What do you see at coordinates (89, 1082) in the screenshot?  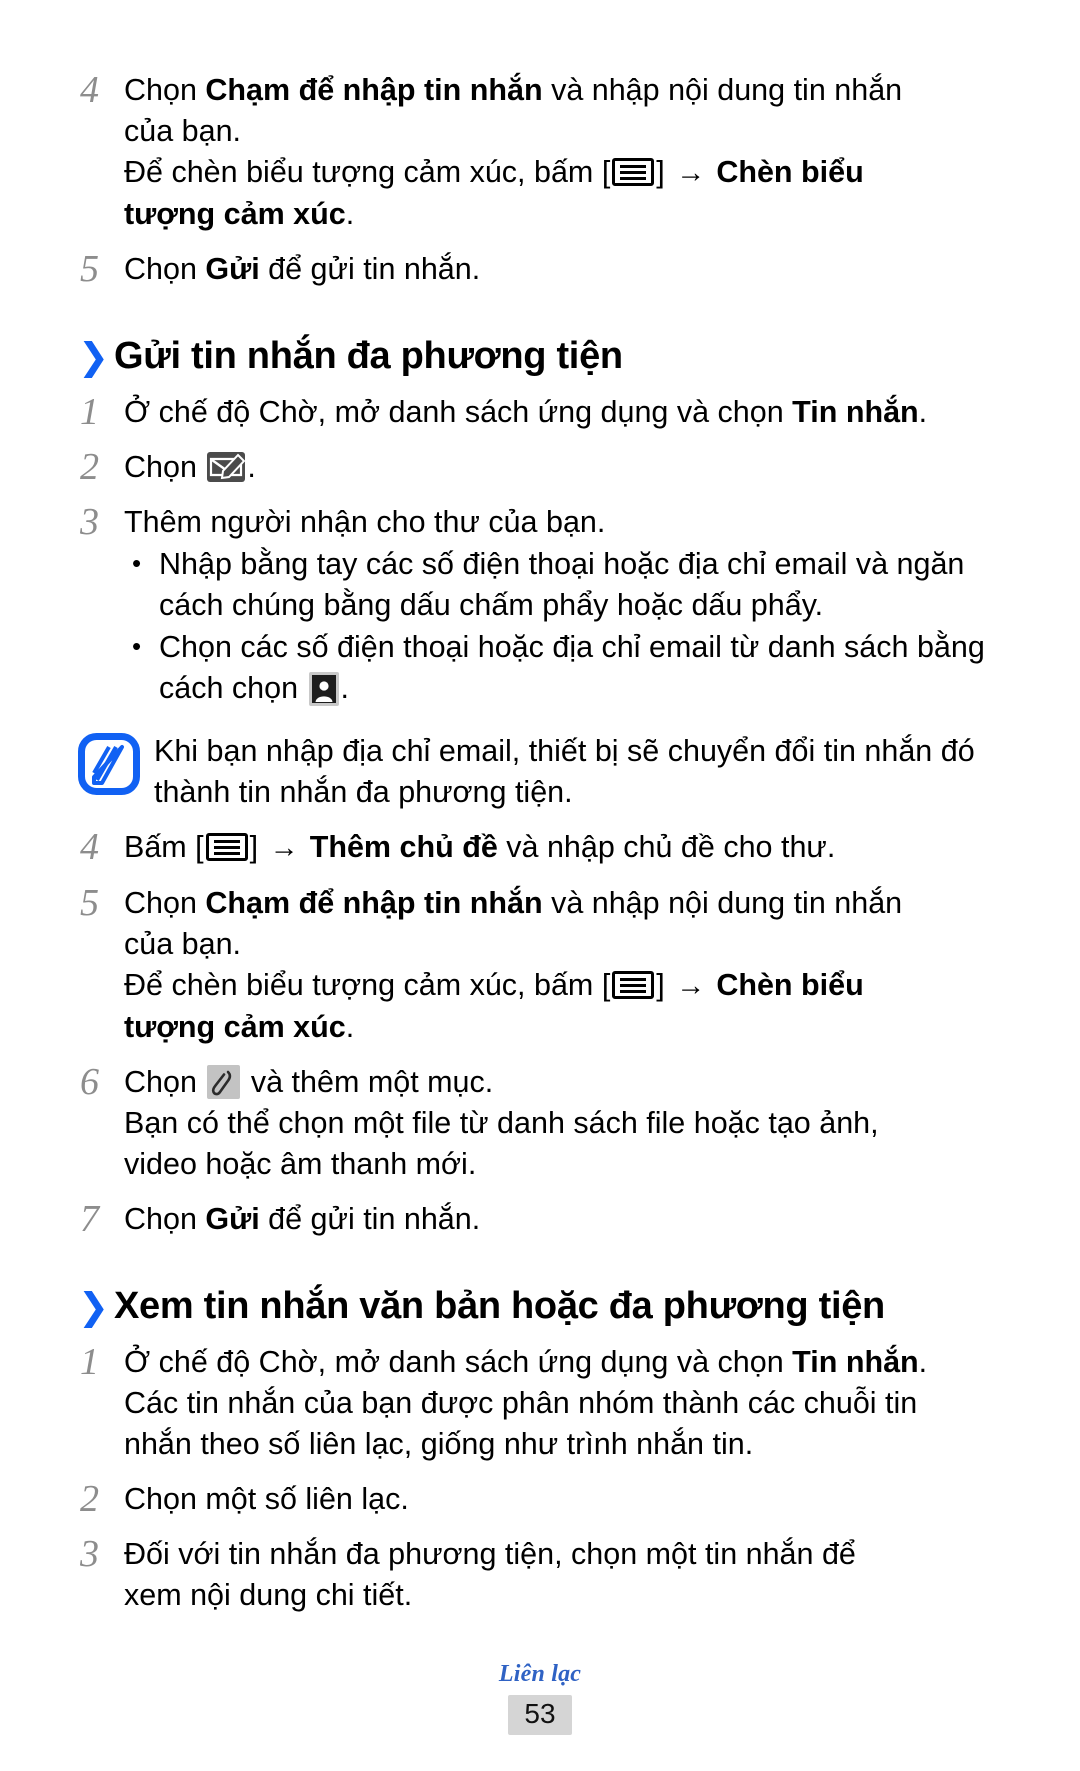 I see `step-number: 6` at bounding box center [89, 1082].